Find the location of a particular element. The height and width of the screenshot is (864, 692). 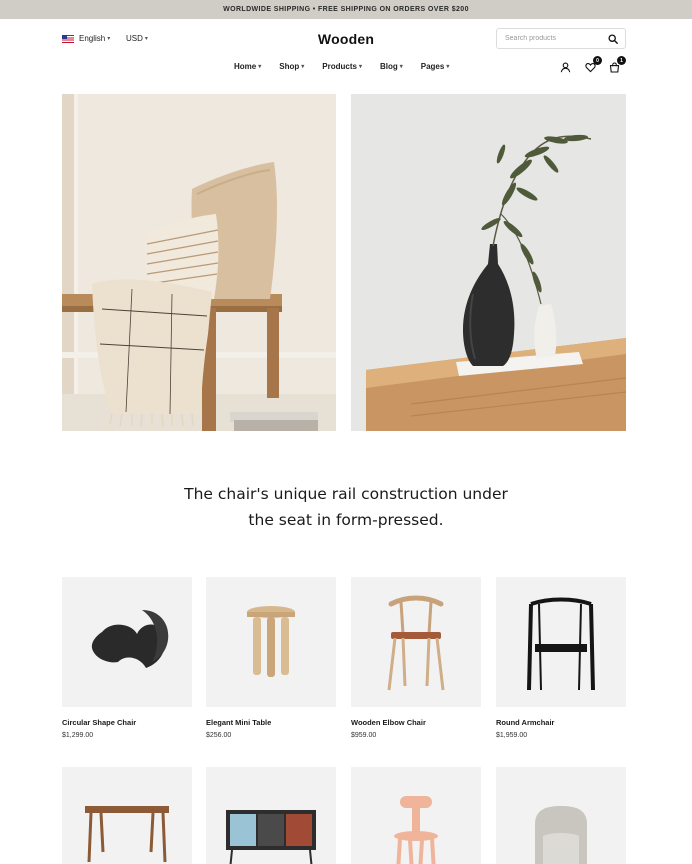

product-card: Elegant Mini Table $256.00 is located at coordinates (271, 658).